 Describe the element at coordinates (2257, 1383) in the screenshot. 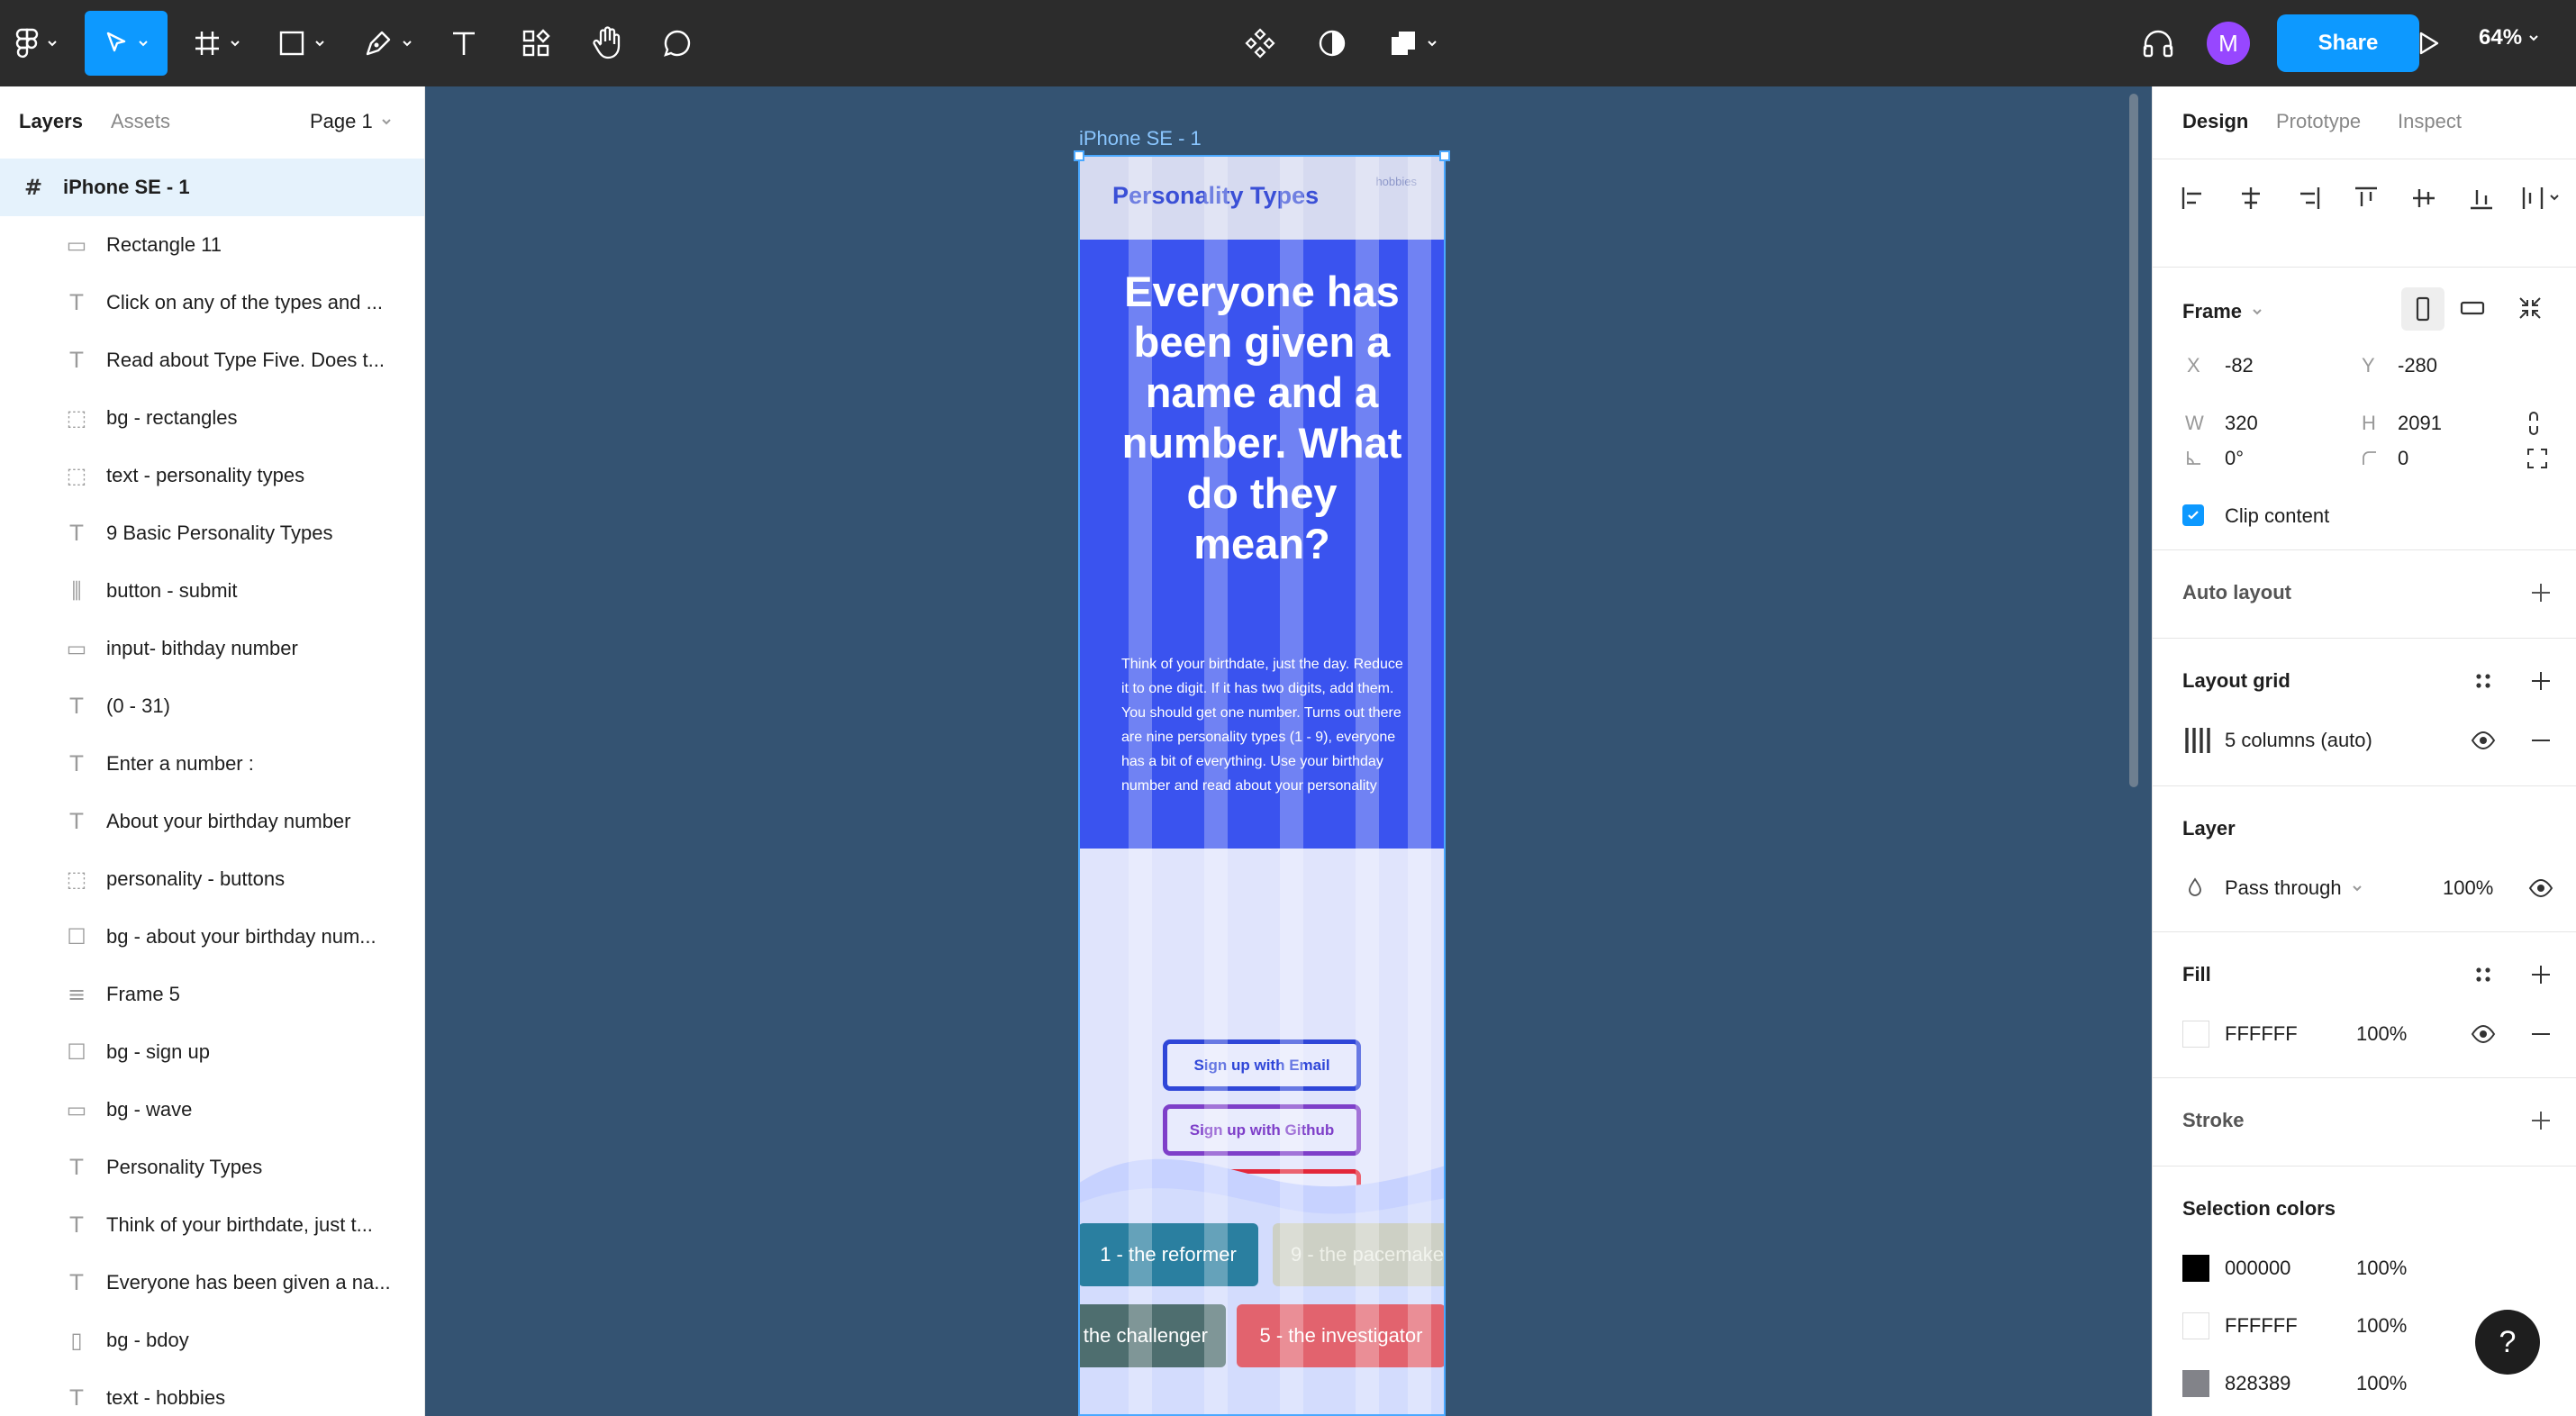

I see `selection-color-hex: 828389` at that location.